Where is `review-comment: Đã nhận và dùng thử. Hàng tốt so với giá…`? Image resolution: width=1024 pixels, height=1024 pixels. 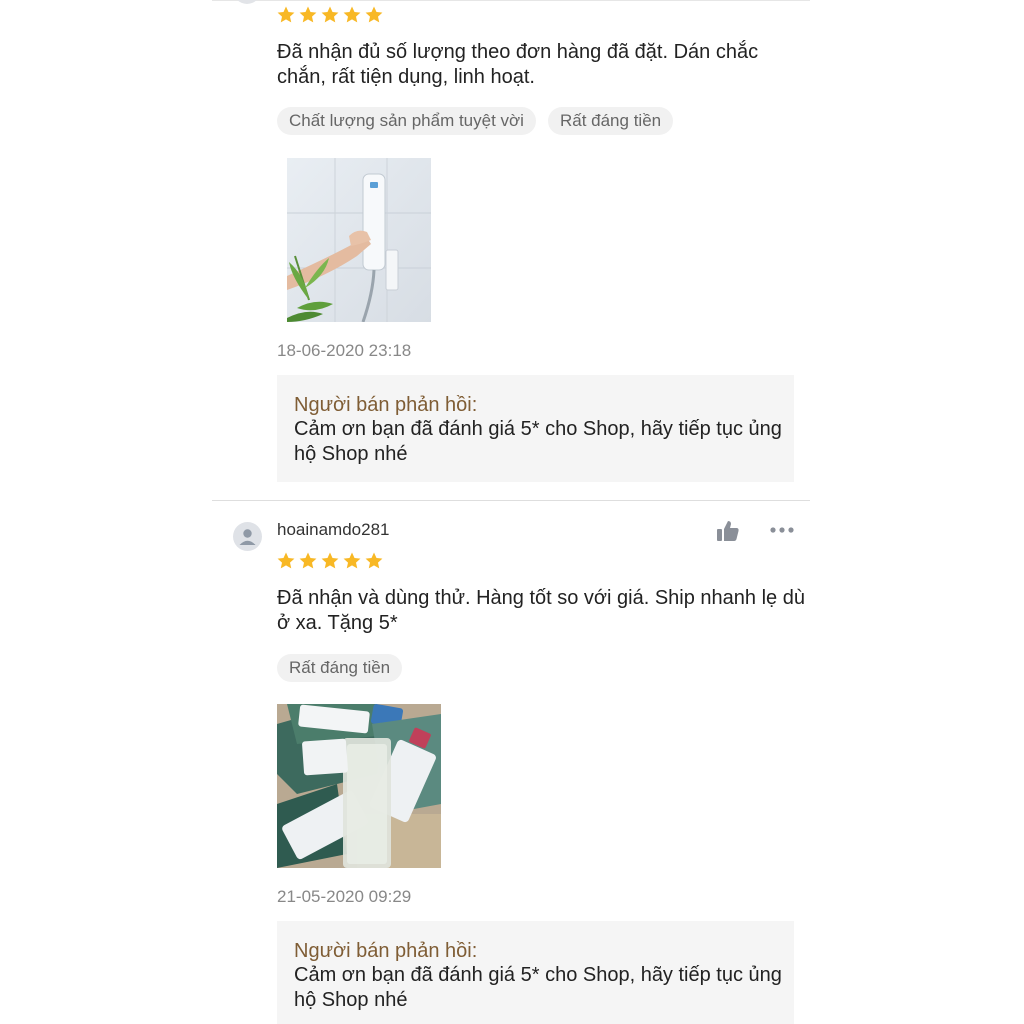
review-comment: Đã nhận và dùng thử. Hàng tốt so với giá… is located at coordinates (541, 610).